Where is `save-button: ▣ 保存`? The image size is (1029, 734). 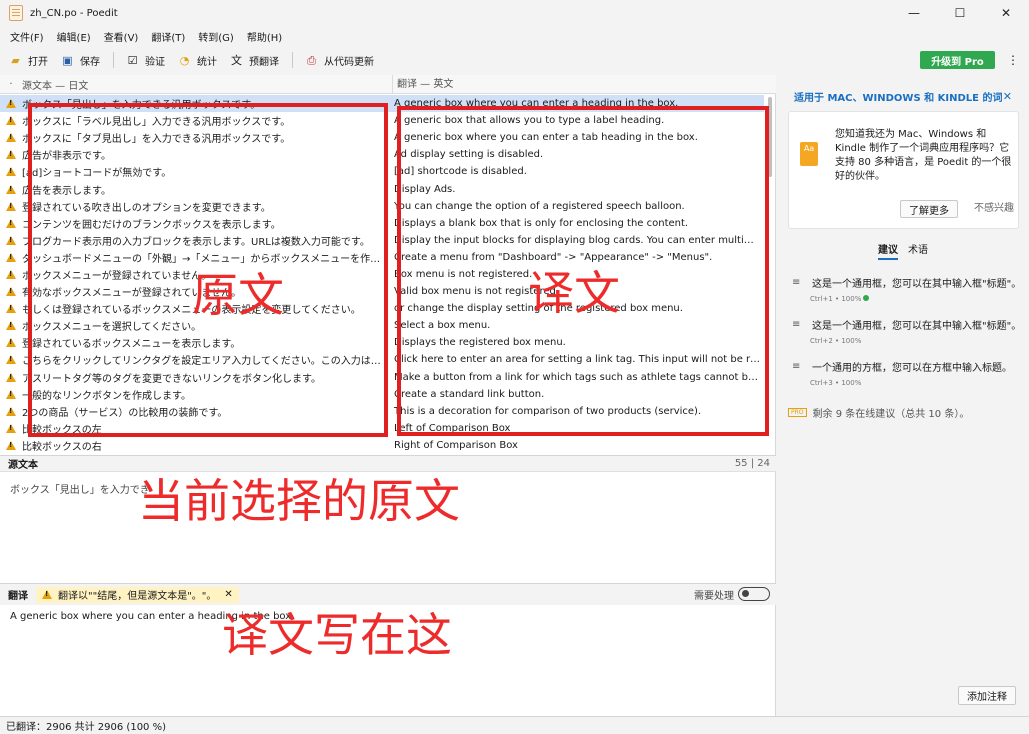
save-button: ▣ 保存 is located at coordinates (80, 60).